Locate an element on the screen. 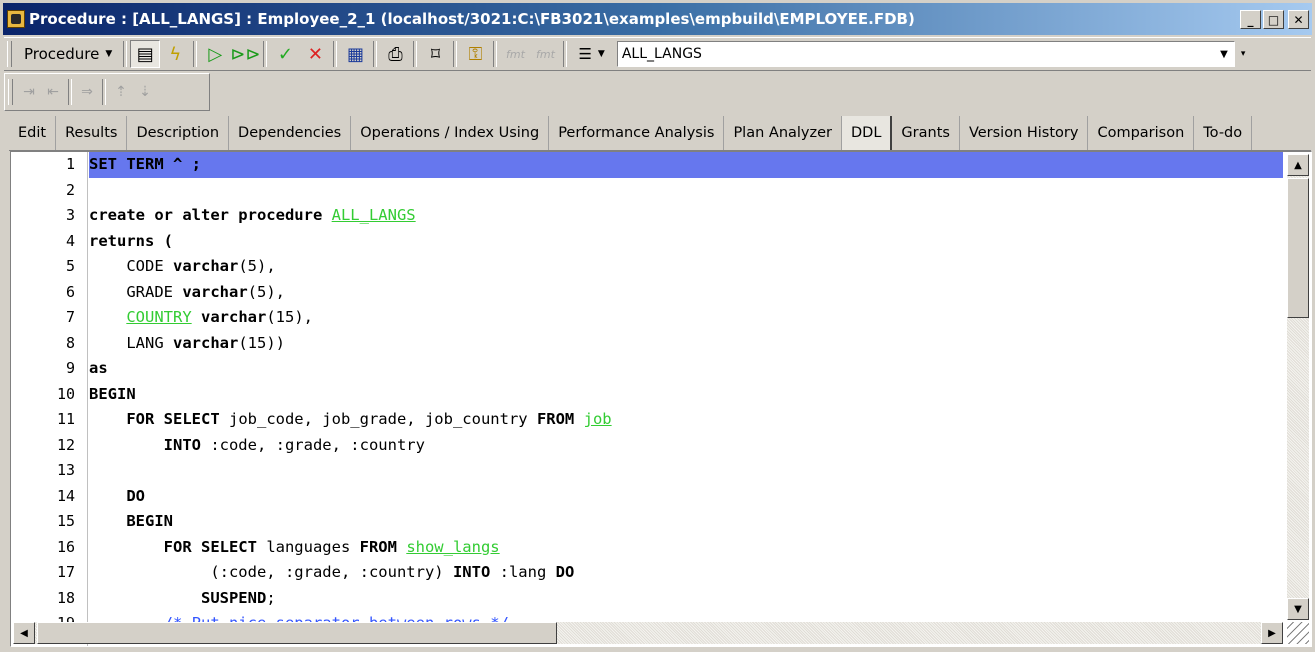  keys-icon: ⚿ is located at coordinates (475, 54).